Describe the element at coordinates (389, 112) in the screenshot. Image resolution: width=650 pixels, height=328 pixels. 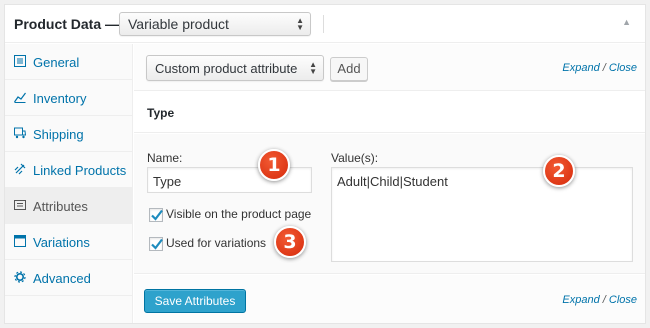
I see `attribute-row-header: Type` at that location.